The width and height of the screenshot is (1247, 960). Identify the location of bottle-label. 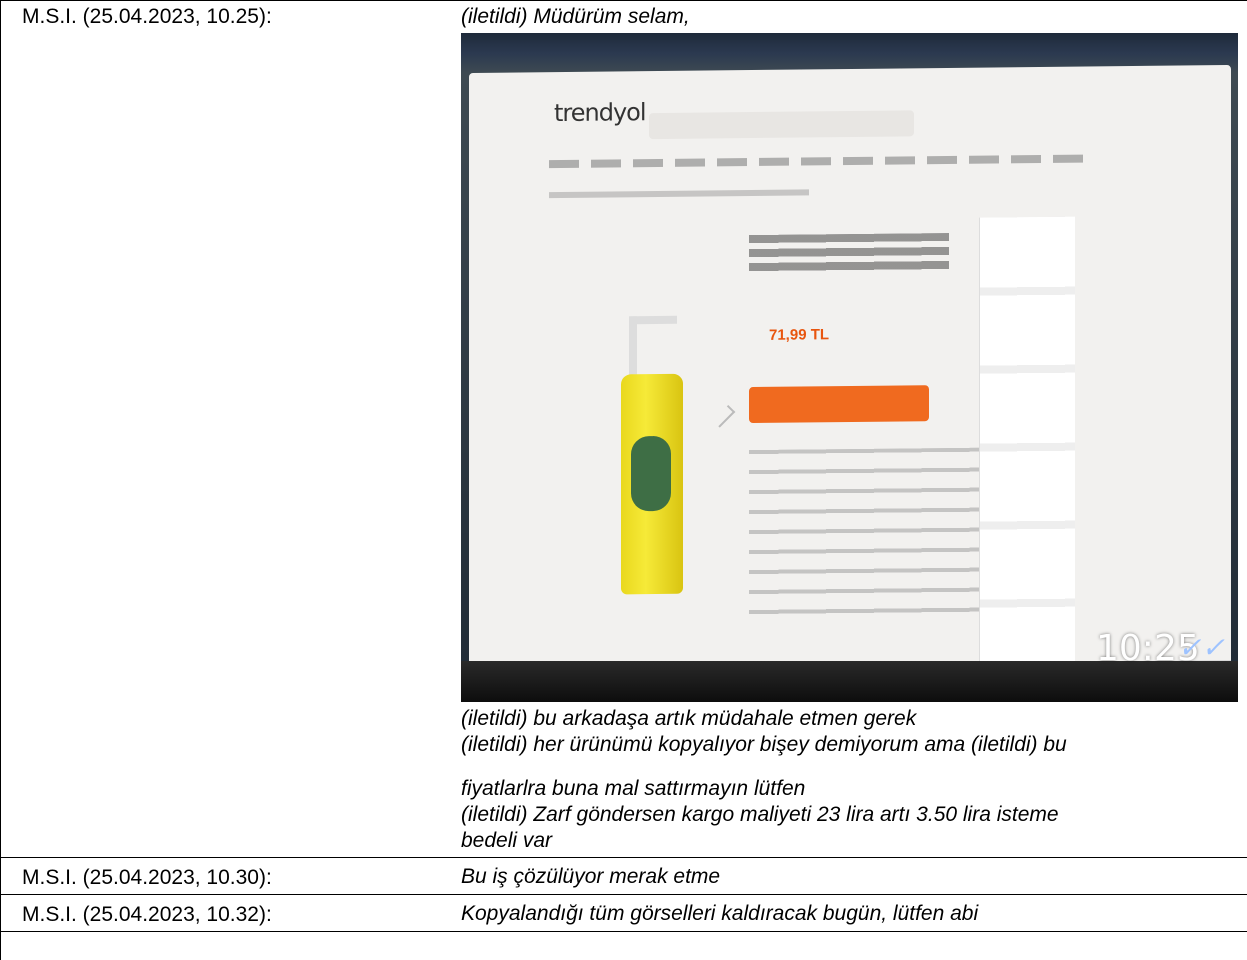
(651, 473).